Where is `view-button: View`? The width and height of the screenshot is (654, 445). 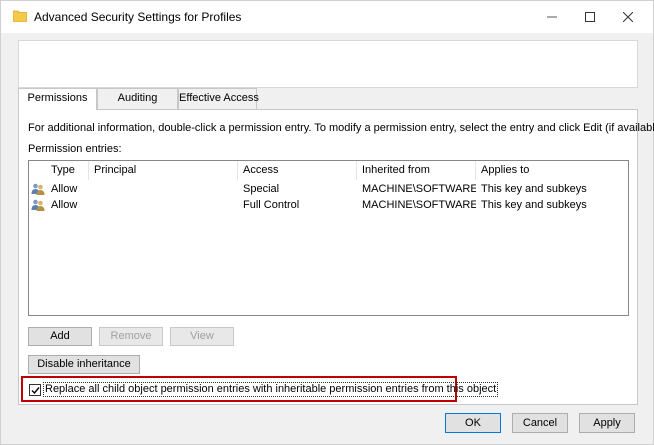 view-button: View is located at coordinates (202, 336).